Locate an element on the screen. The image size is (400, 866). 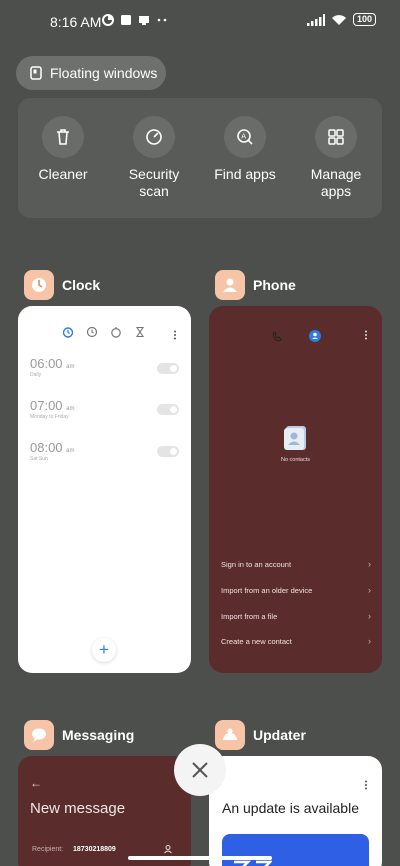
timer-icon is located at coordinates (140, 332).